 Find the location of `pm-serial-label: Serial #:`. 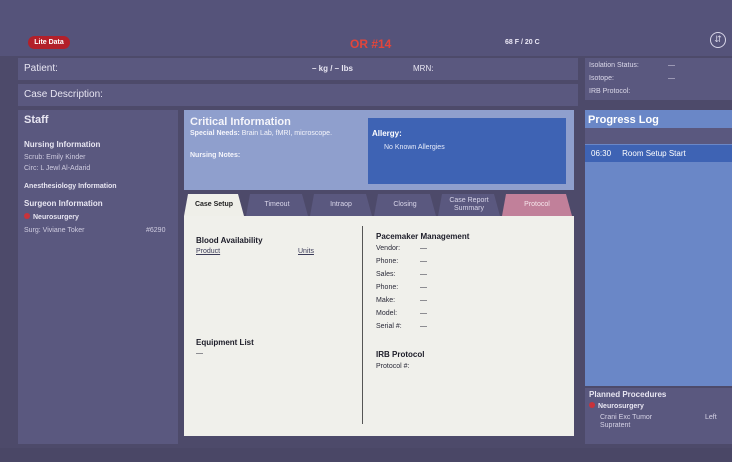

pm-serial-label: Serial #: is located at coordinates (389, 326).